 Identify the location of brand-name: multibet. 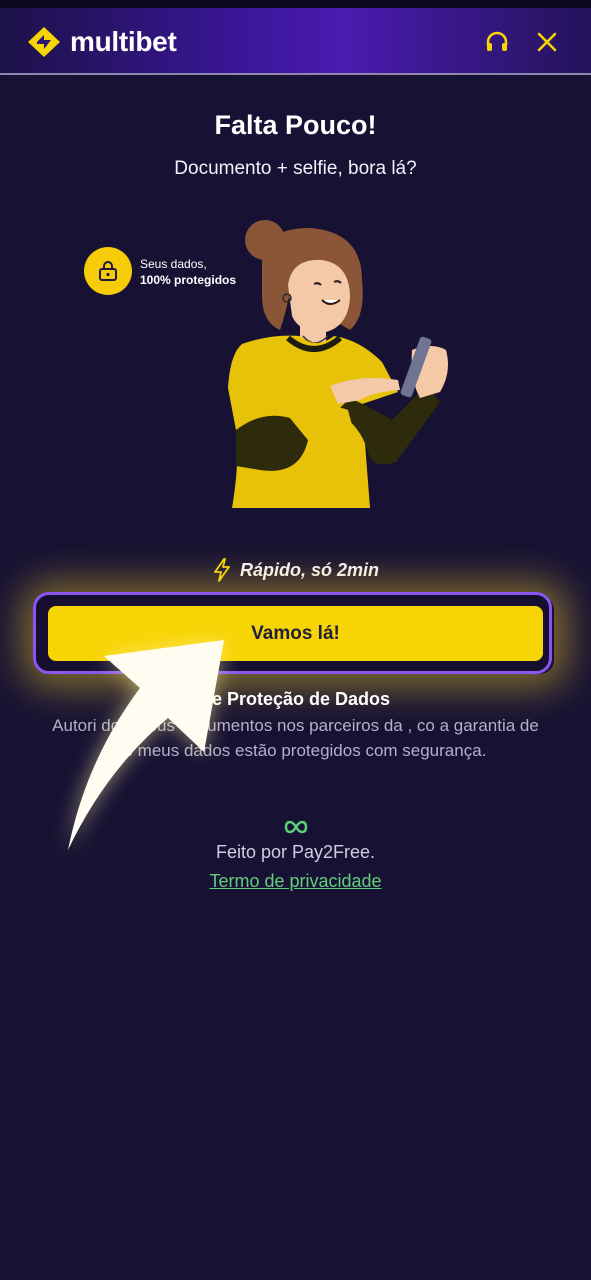
(123, 41).